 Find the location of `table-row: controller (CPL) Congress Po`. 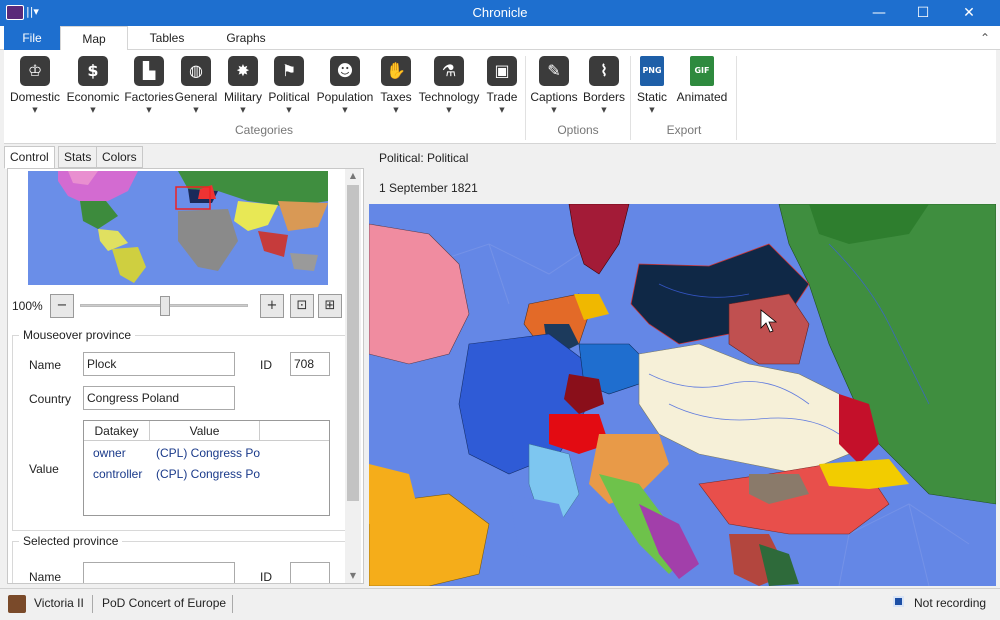

table-row: controller (CPL) Congress Po is located at coordinates (206, 474).